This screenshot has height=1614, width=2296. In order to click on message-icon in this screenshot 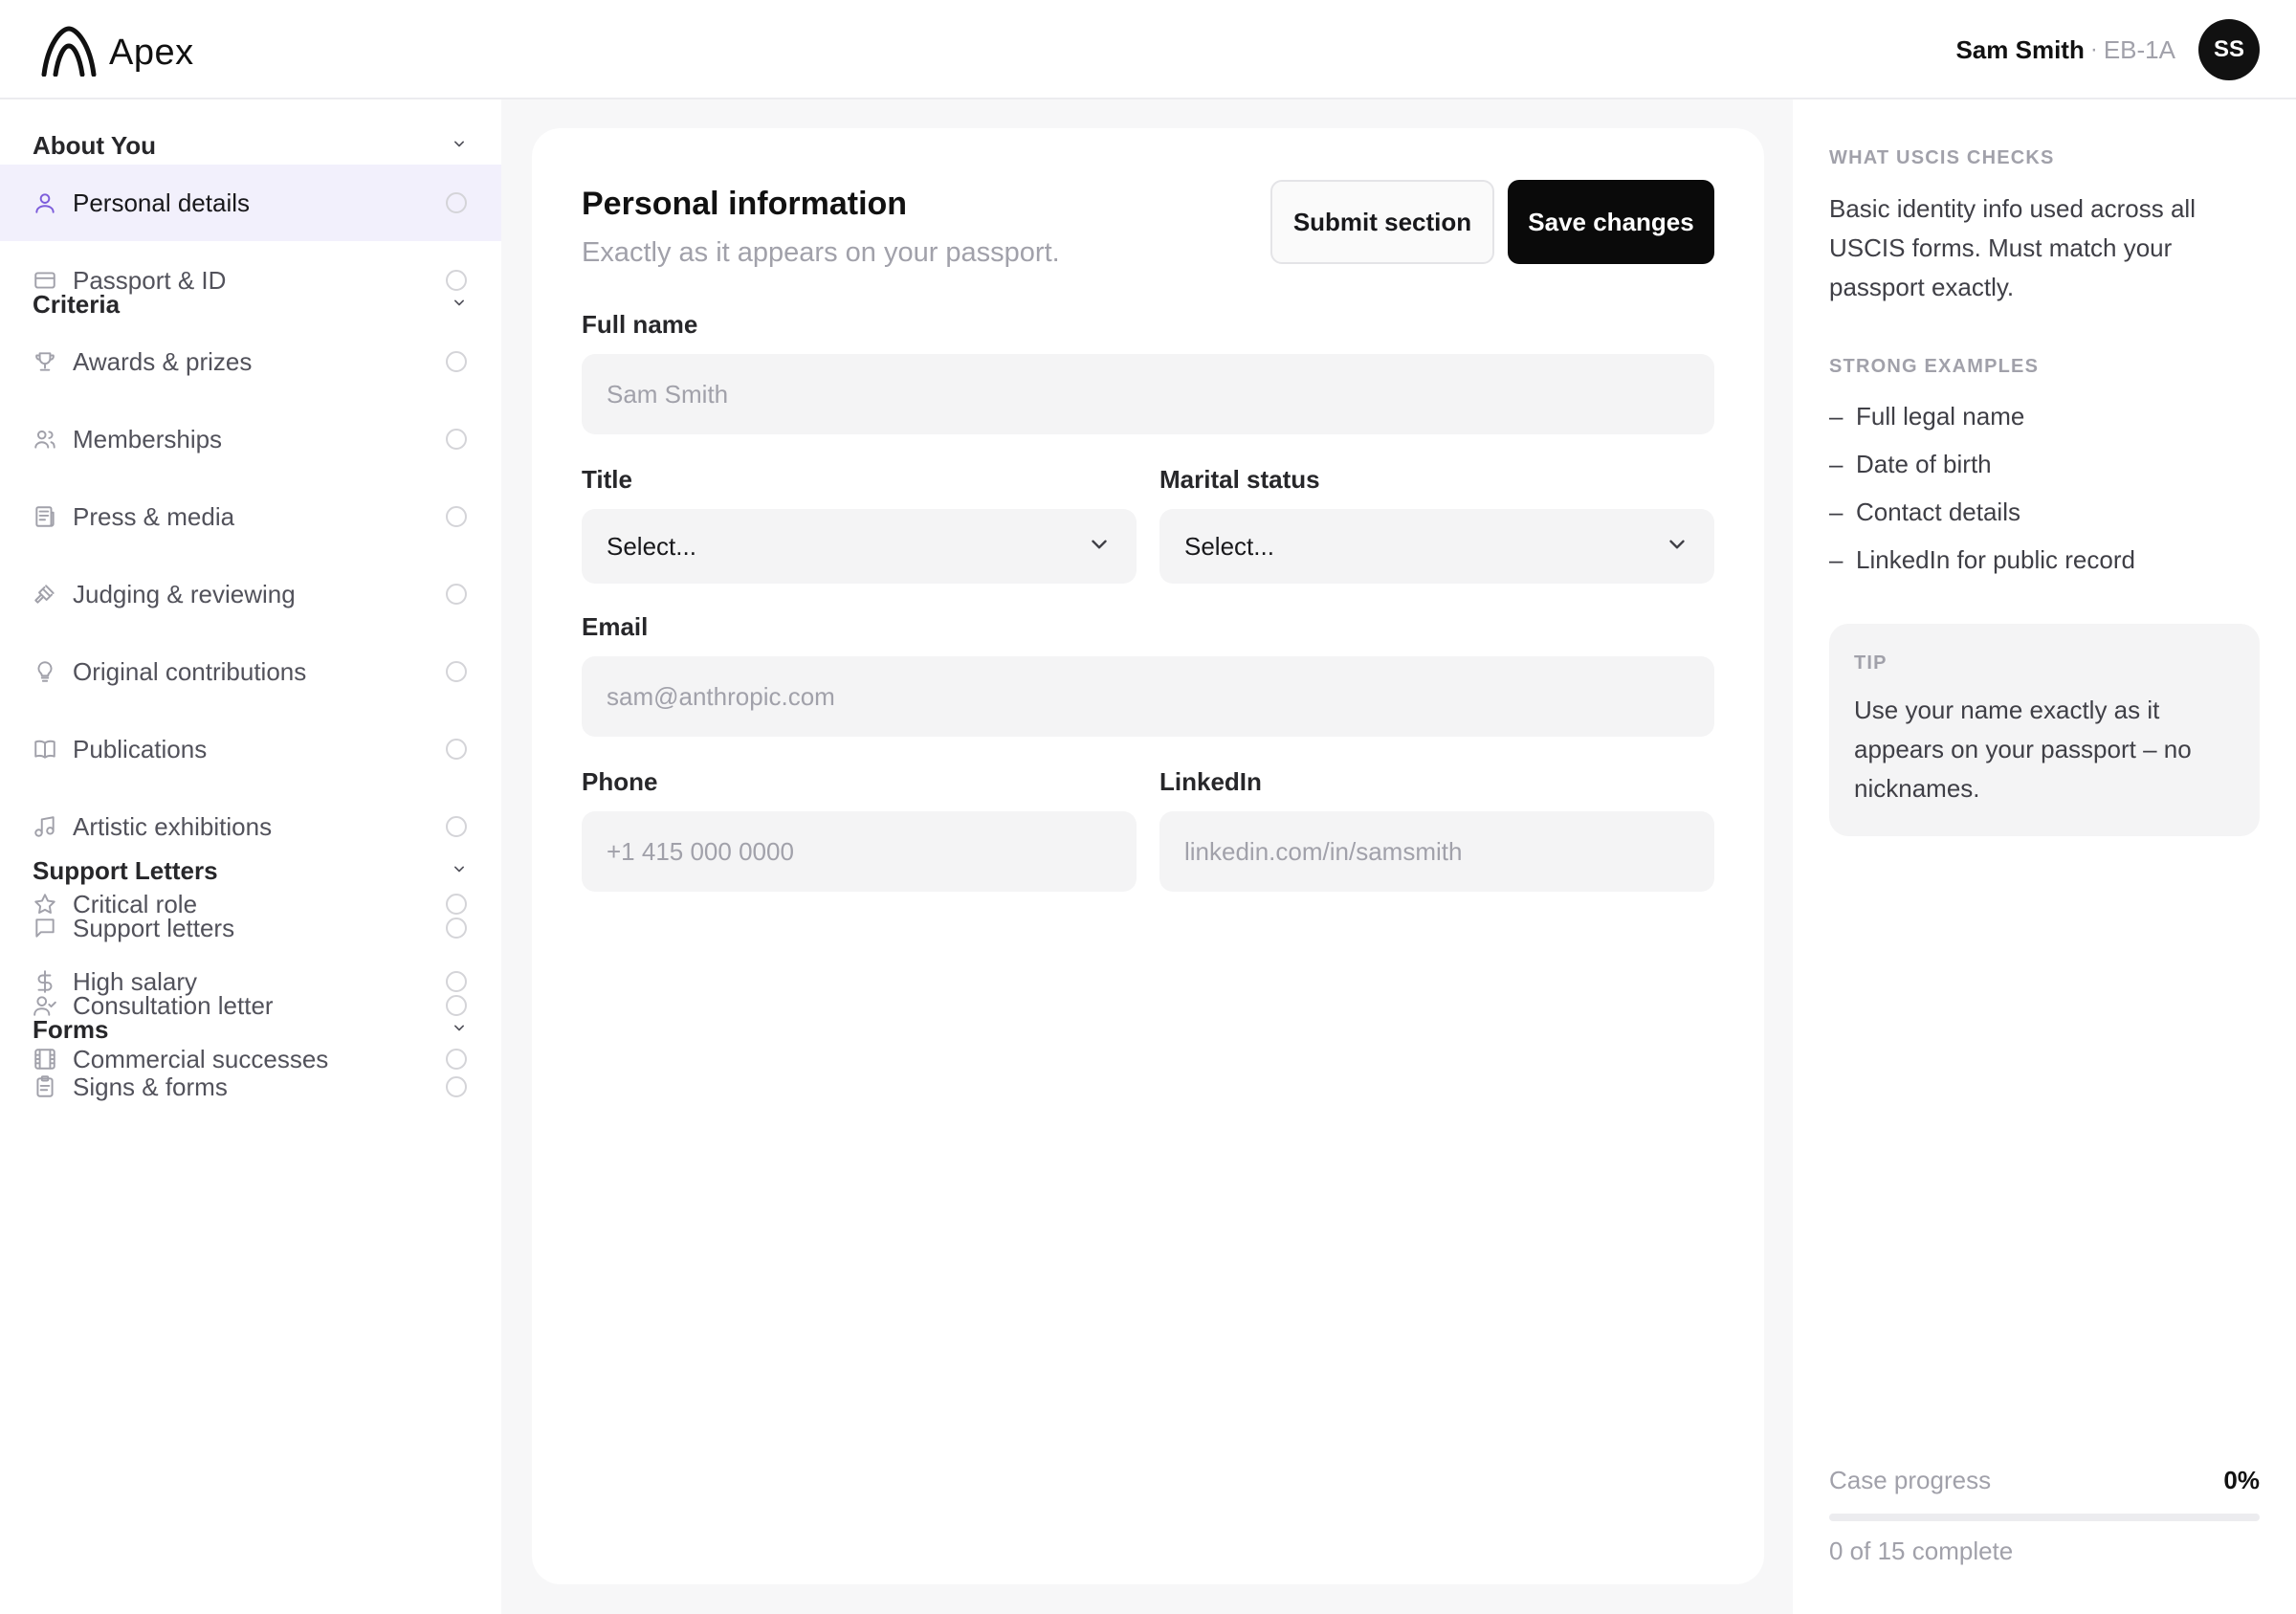, I will do `click(45, 928)`.